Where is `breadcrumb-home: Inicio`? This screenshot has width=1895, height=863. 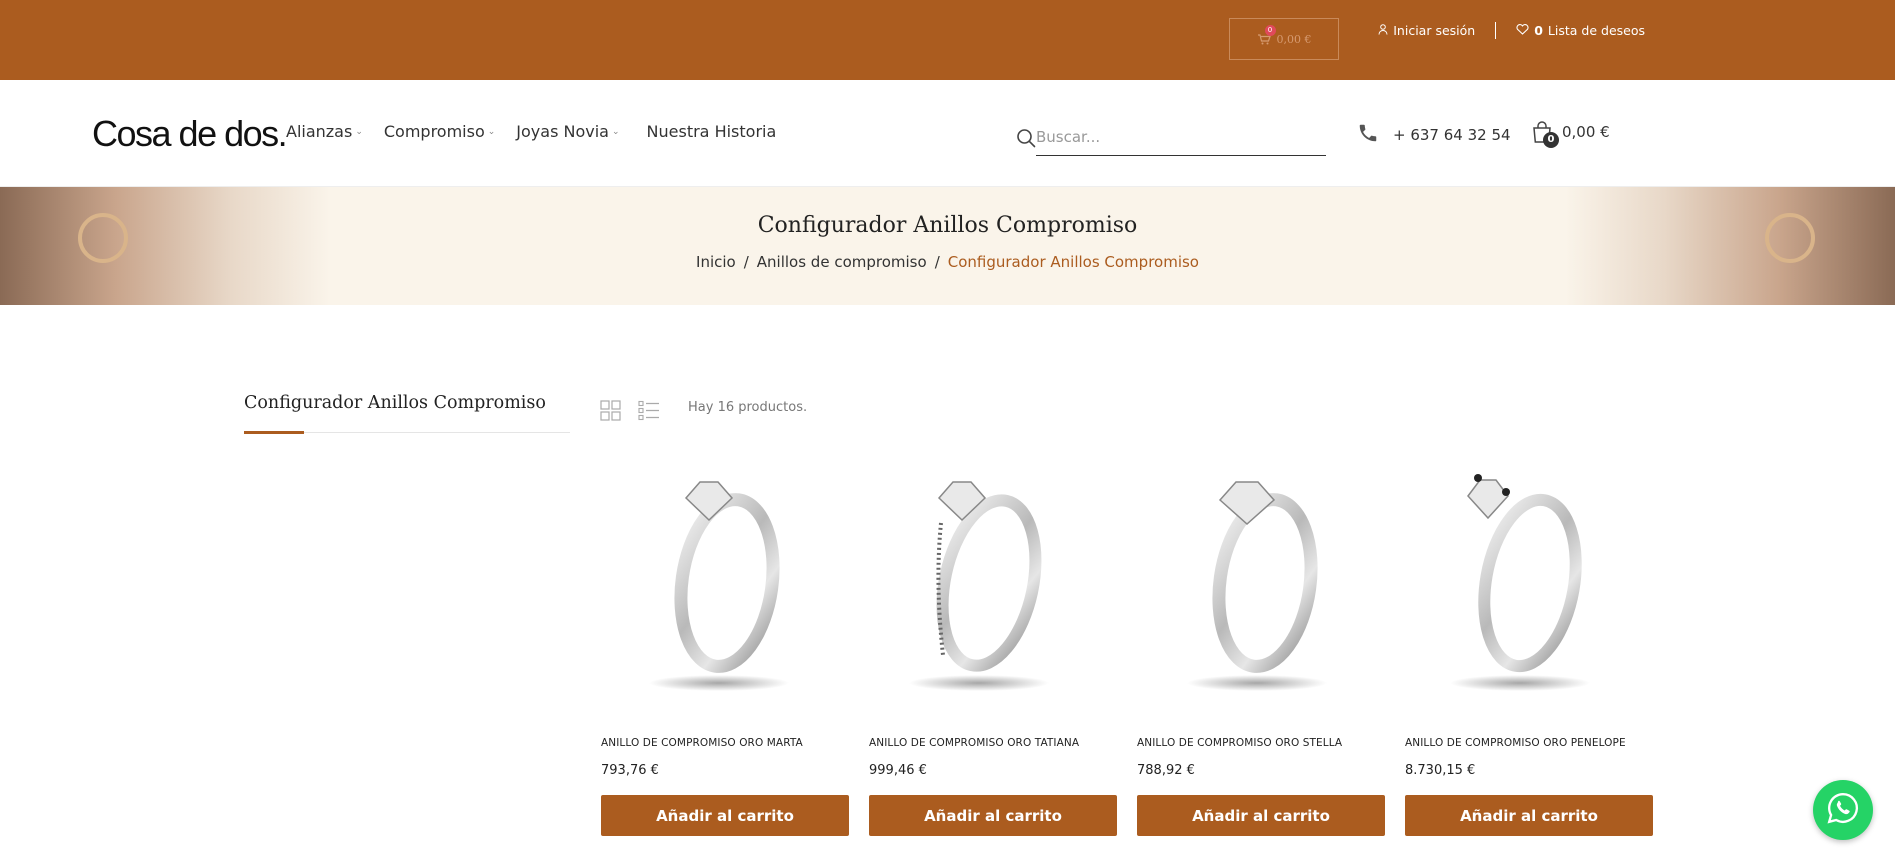
breadcrumb-home: Inicio is located at coordinates (716, 262).